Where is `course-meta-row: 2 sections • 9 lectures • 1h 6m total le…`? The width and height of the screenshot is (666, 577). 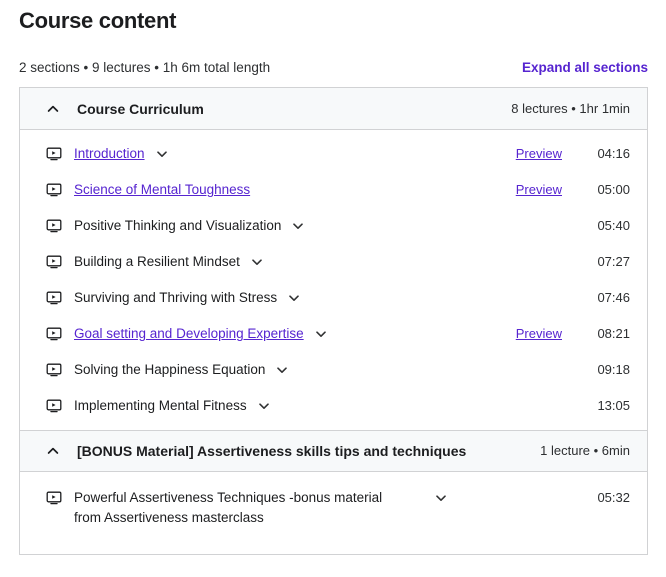 course-meta-row: 2 sections • 9 lectures • 1h 6m total le… is located at coordinates (333, 68).